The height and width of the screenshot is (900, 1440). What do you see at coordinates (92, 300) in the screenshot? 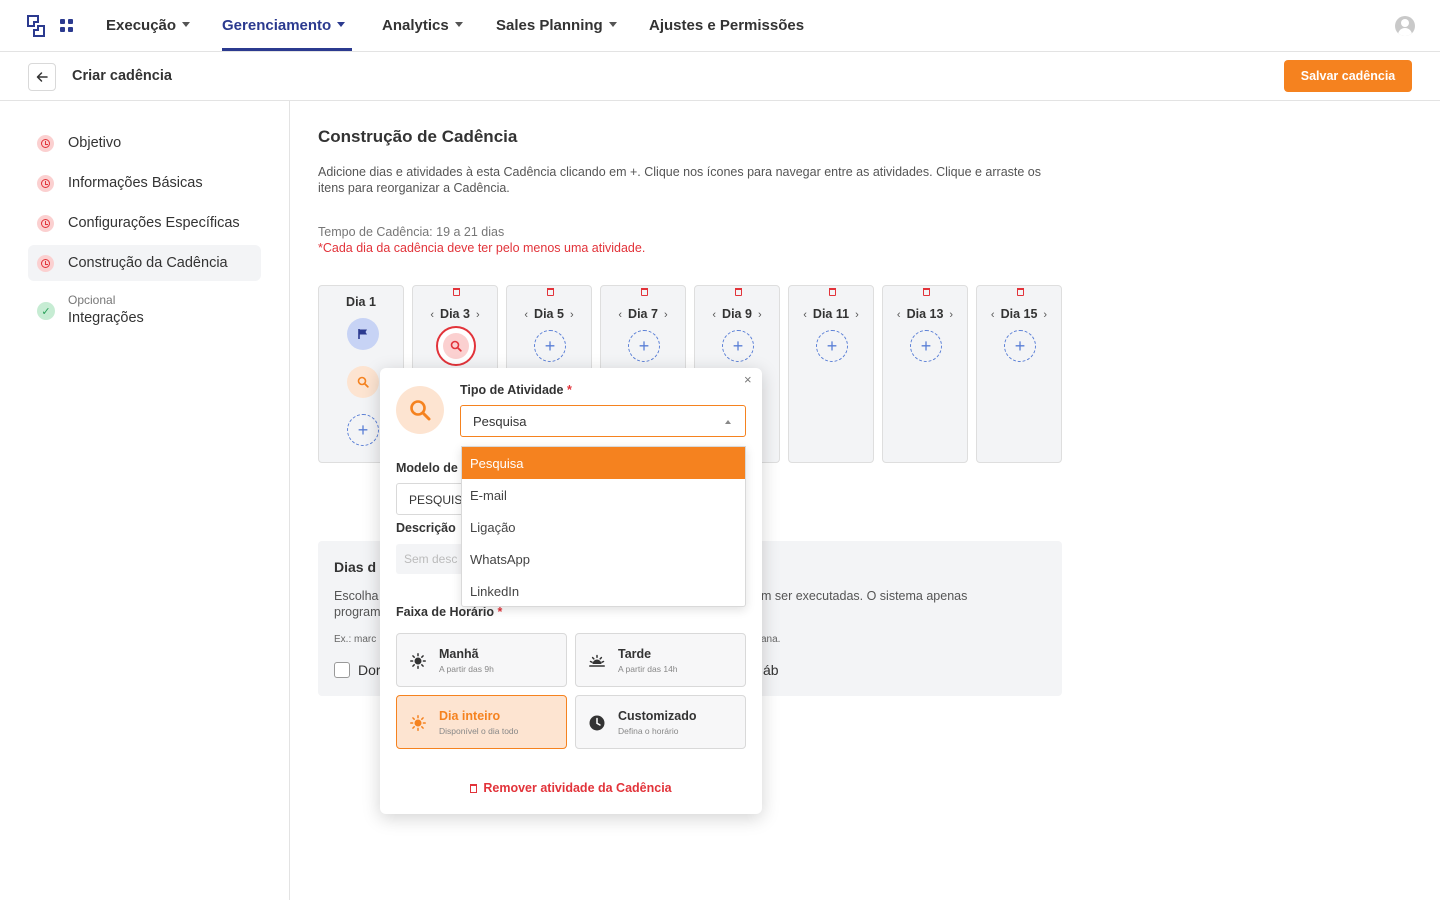
I see `optional-label: Opcional` at bounding box center [92, 300].